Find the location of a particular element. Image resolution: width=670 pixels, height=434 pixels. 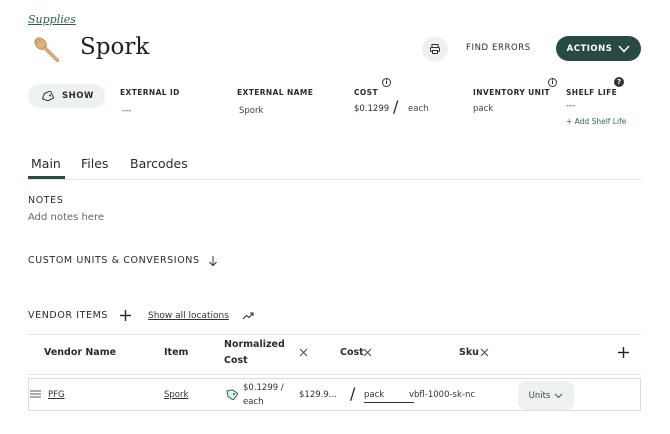

units-dropdown: Units is located at coordinates (546, 395).